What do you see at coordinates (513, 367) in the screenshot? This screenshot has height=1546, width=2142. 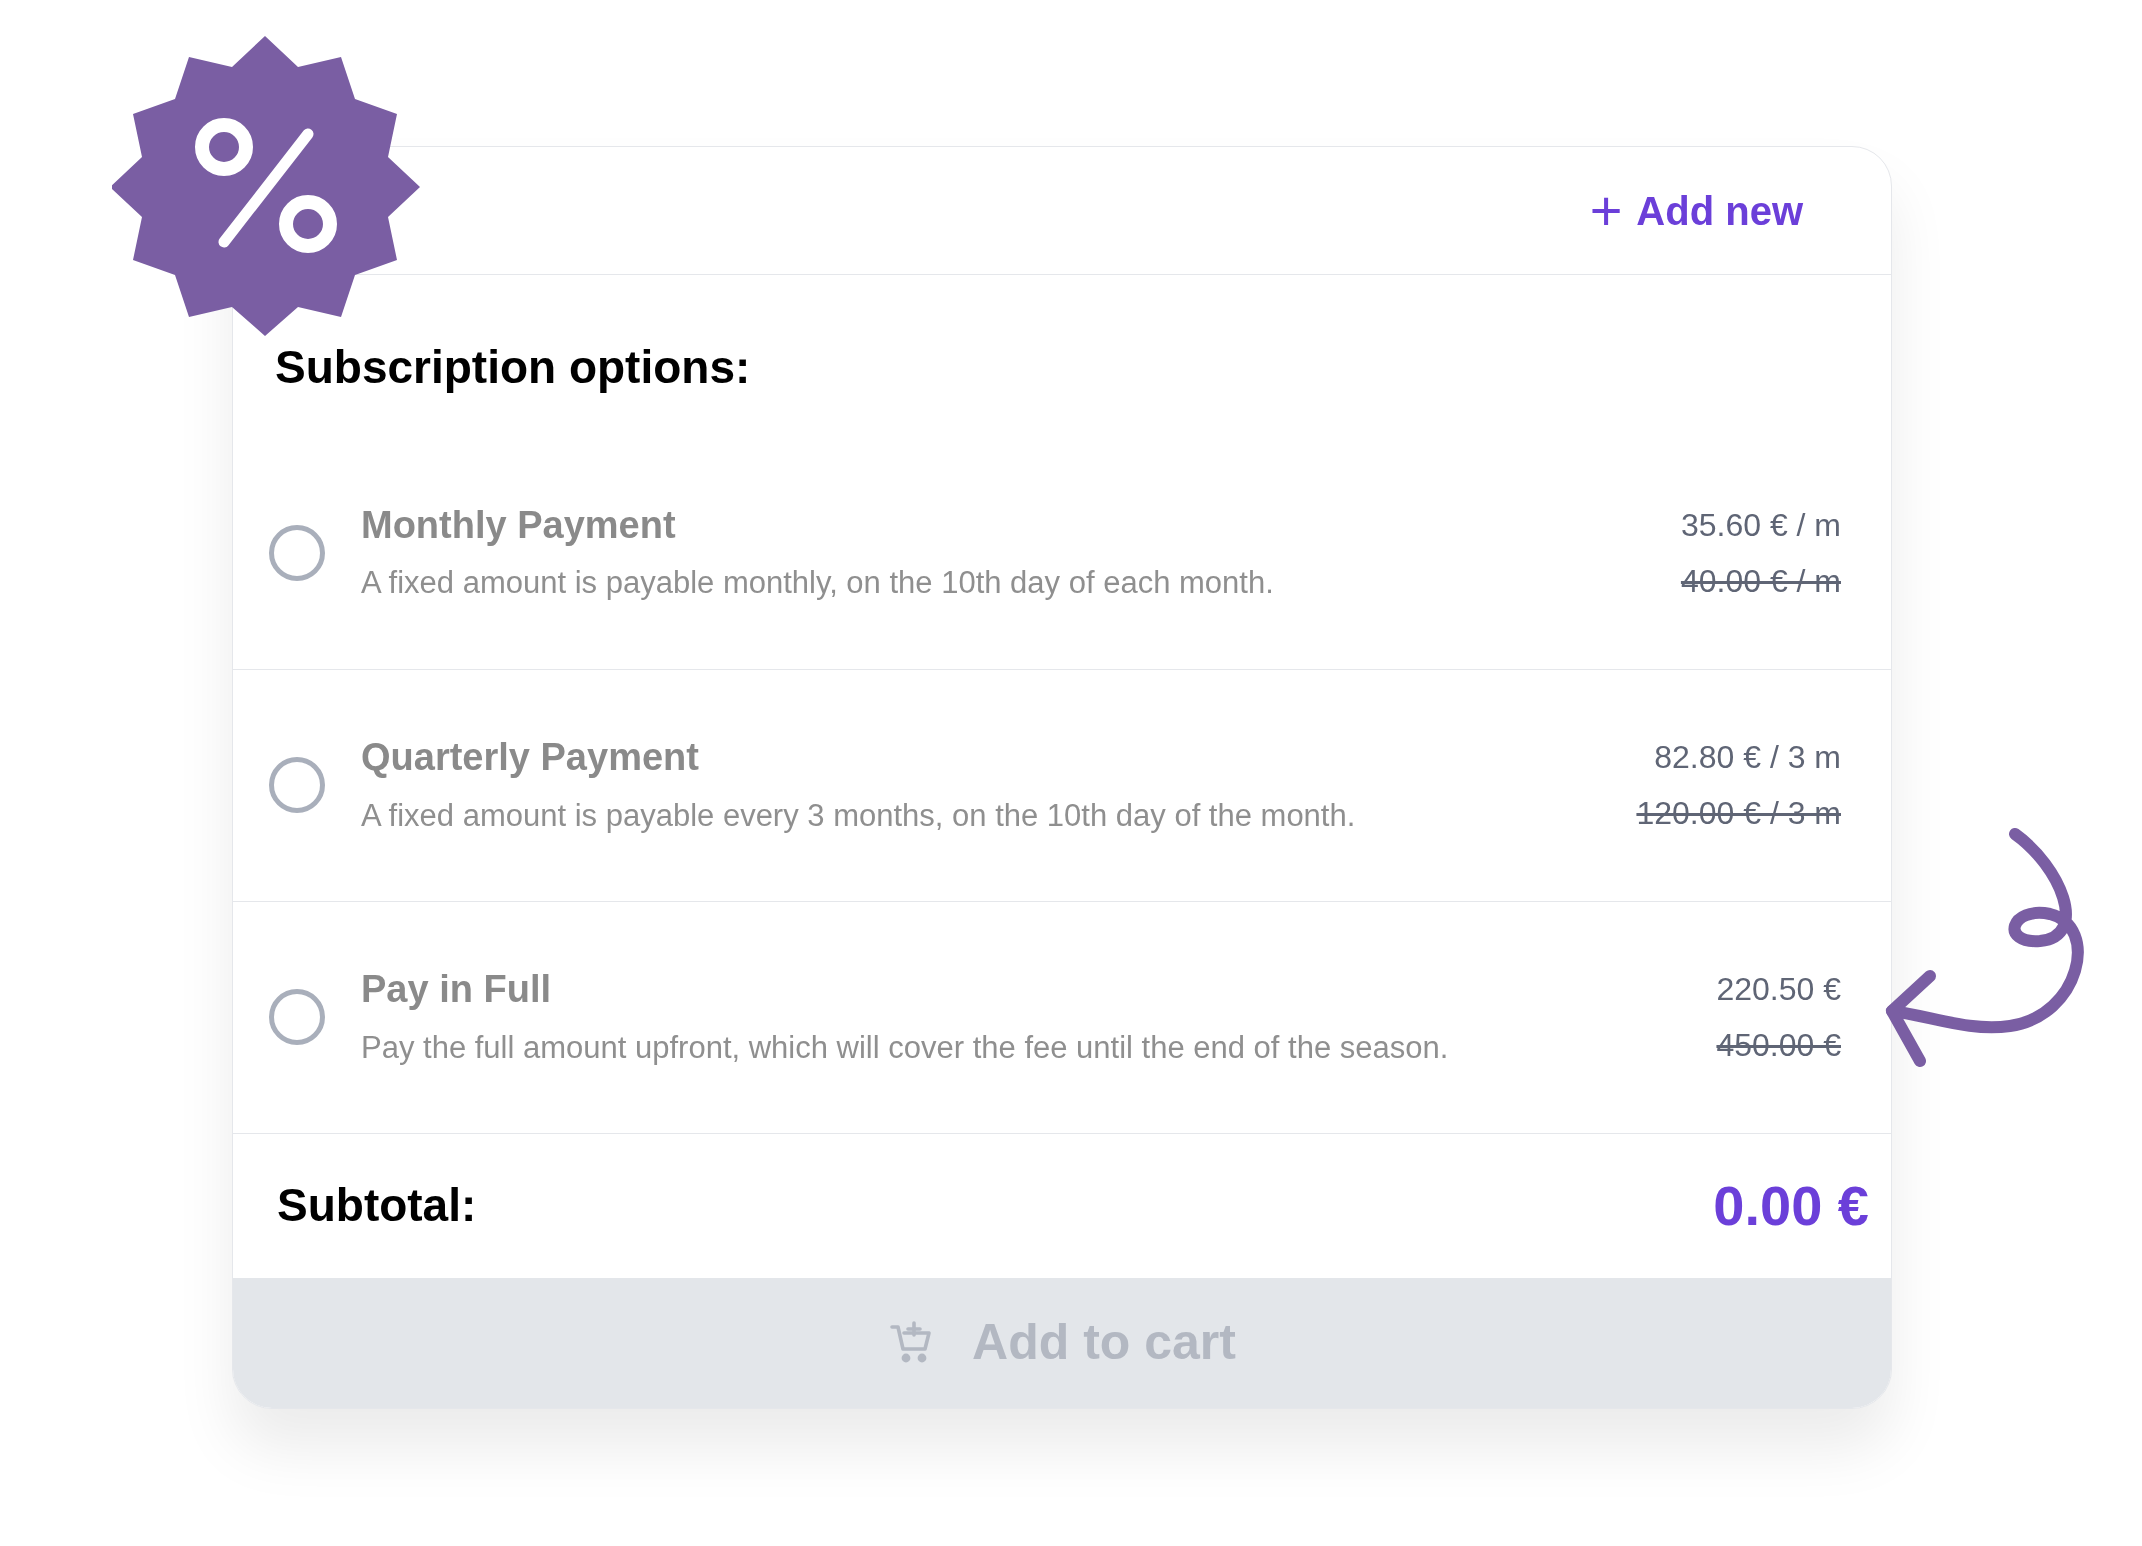 I see `section-title: Subscription options:` at bounding box center [513, 367].